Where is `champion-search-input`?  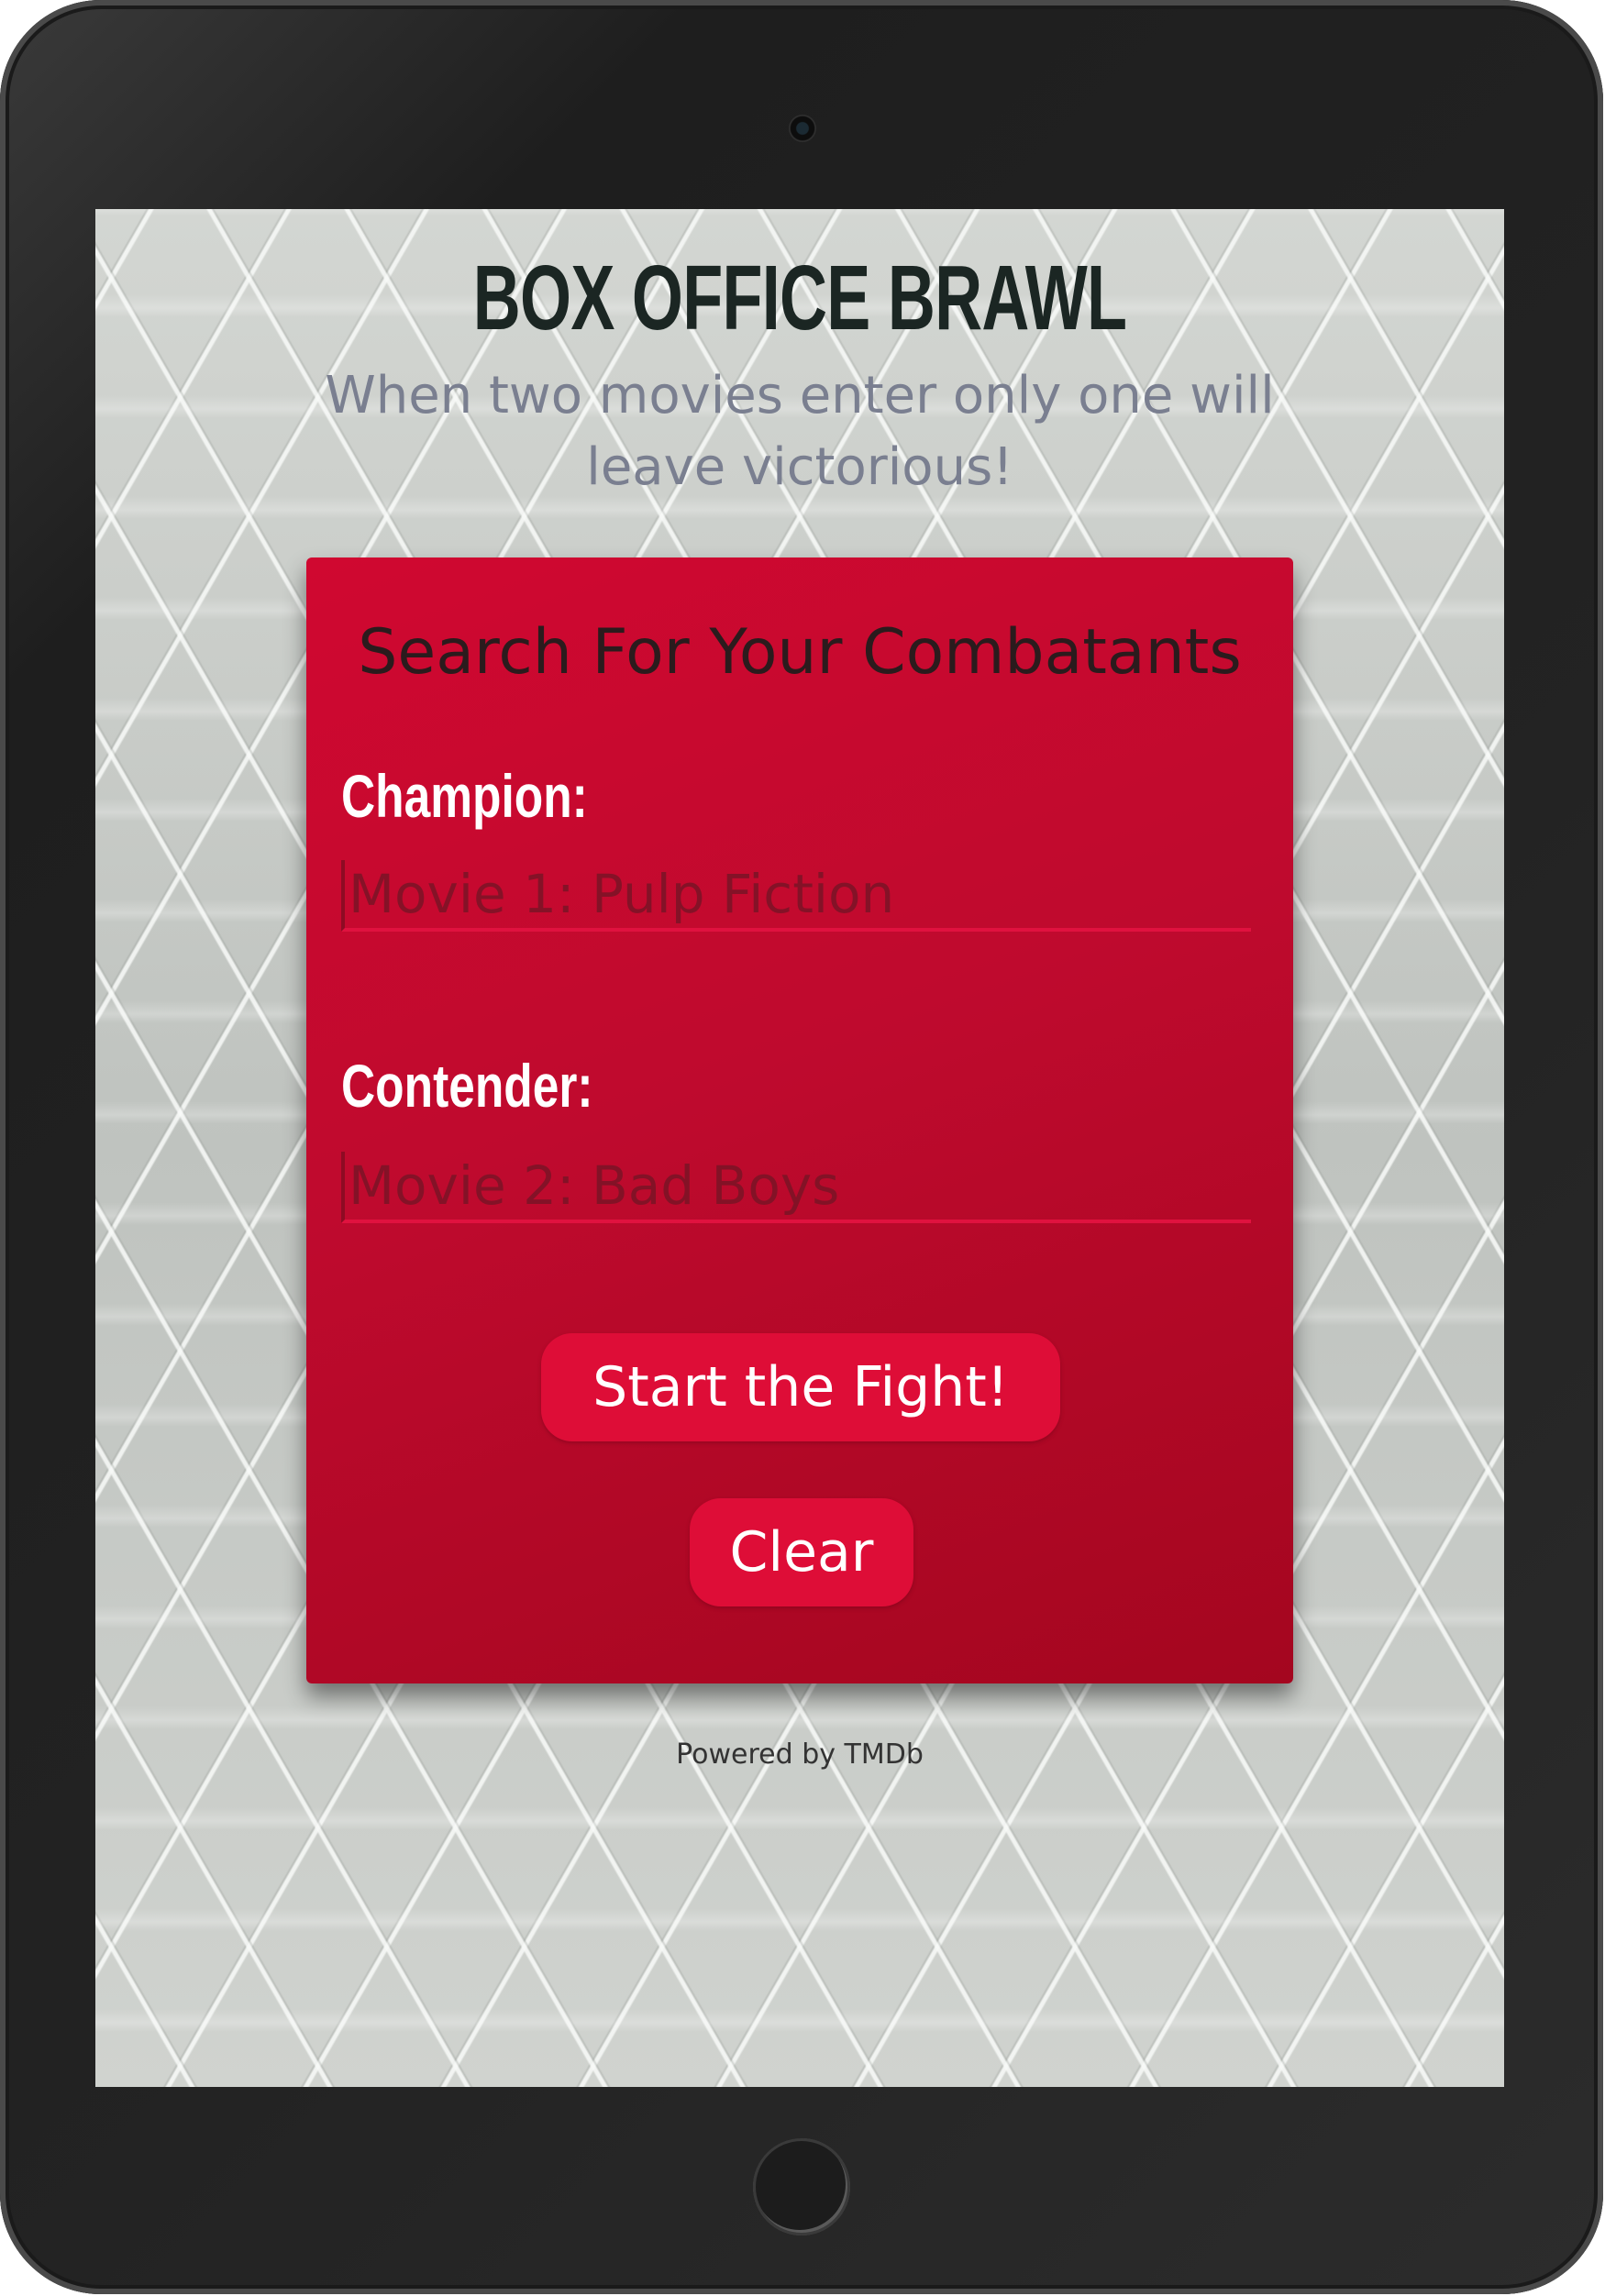 champion-search-input is located at coordinates (796, 896).